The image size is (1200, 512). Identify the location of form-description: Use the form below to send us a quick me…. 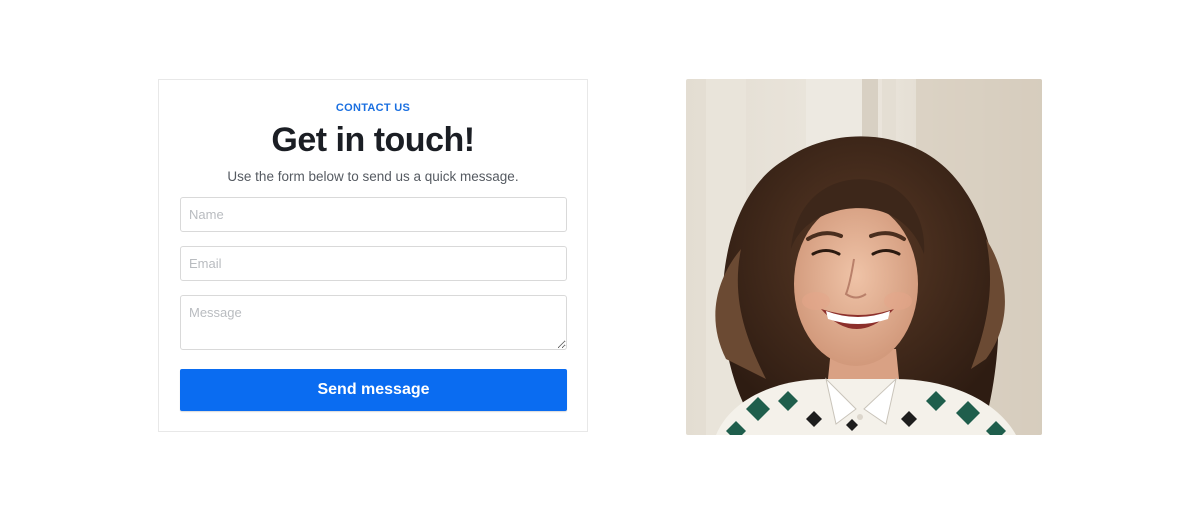
(373, 176).